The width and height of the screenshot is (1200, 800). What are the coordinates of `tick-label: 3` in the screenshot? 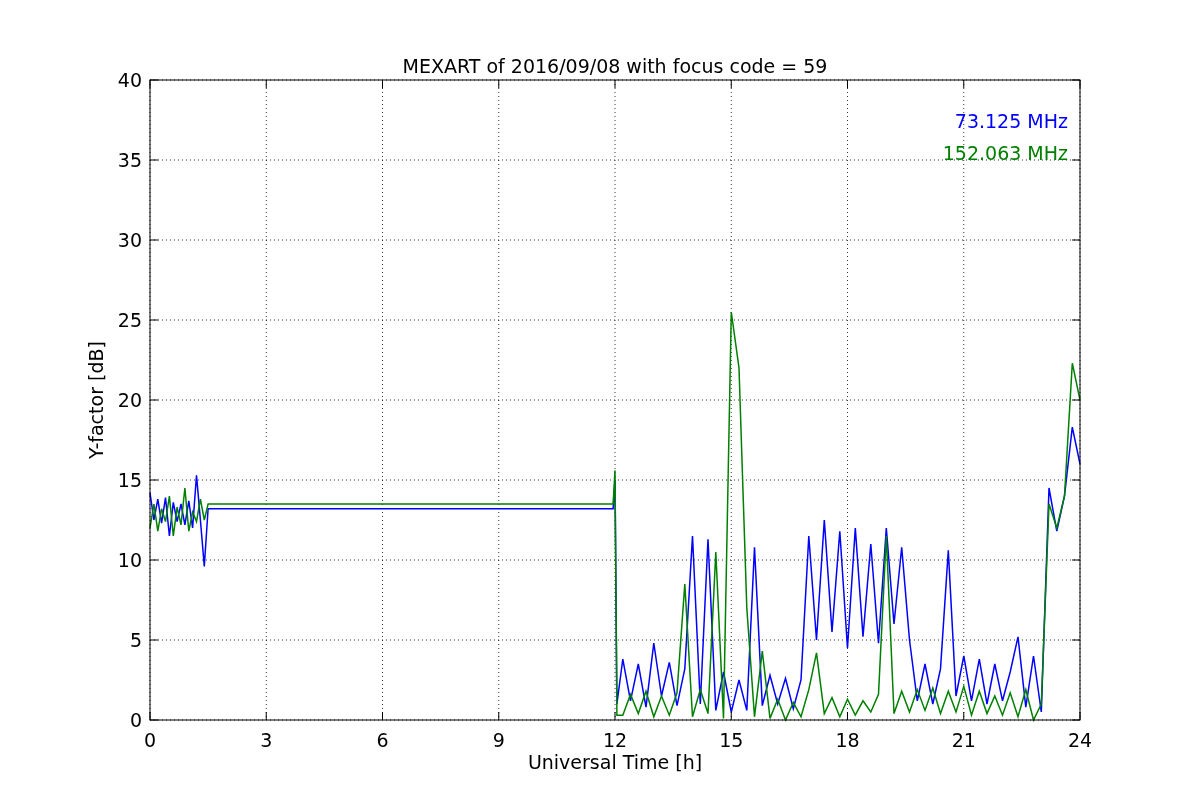 It's located at (266, 740).